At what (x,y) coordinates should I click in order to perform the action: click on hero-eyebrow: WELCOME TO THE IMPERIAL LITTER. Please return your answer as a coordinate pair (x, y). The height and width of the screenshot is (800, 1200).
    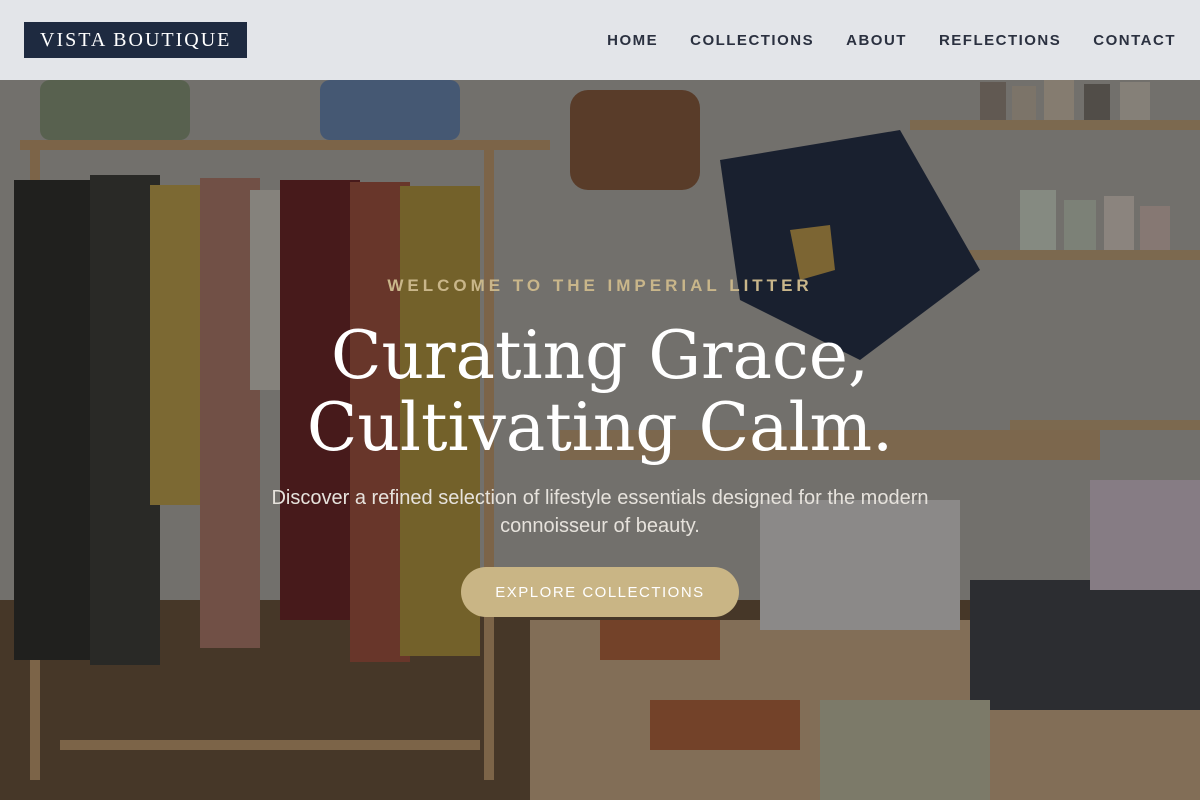
    Looking at the image, I should click on (600, 285).